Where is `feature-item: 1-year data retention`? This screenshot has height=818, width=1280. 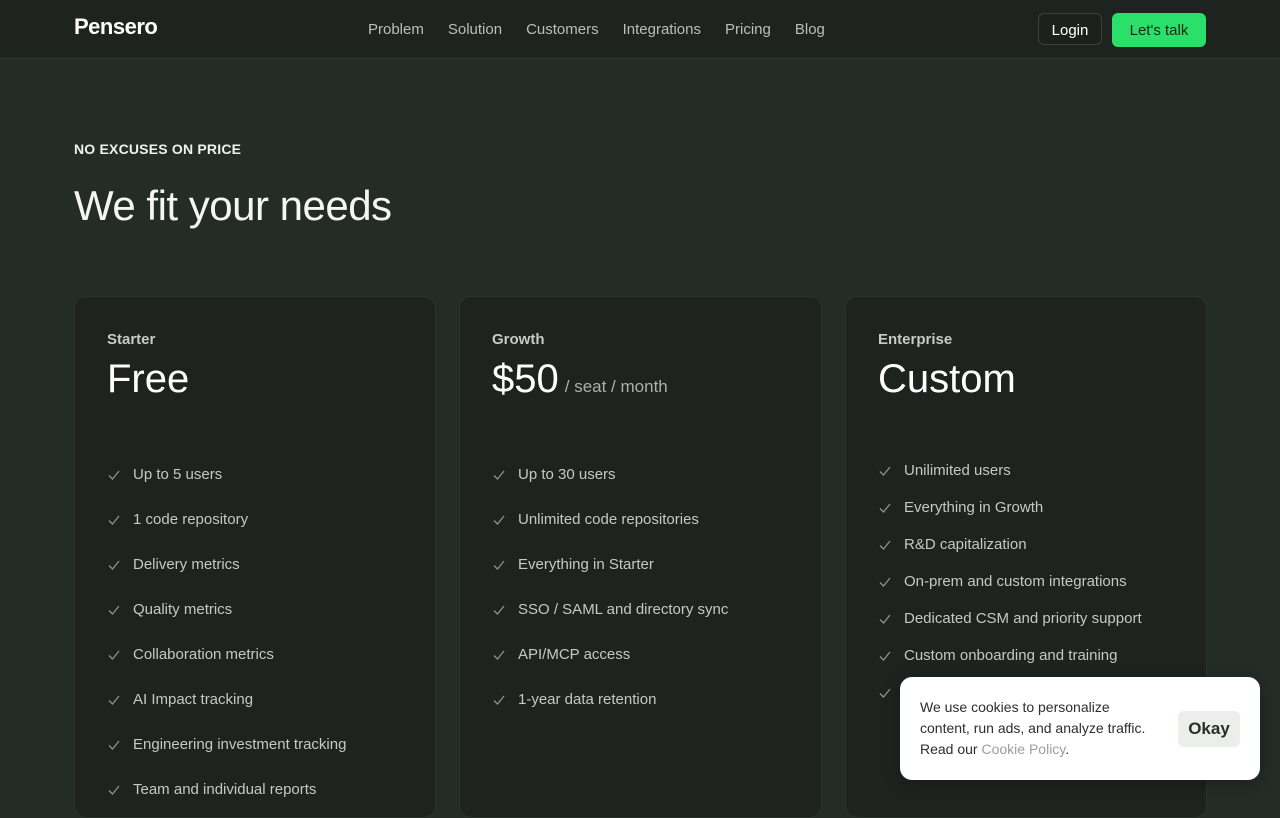
feature-item: 1-year data retention is located at coordinates (610, 699).